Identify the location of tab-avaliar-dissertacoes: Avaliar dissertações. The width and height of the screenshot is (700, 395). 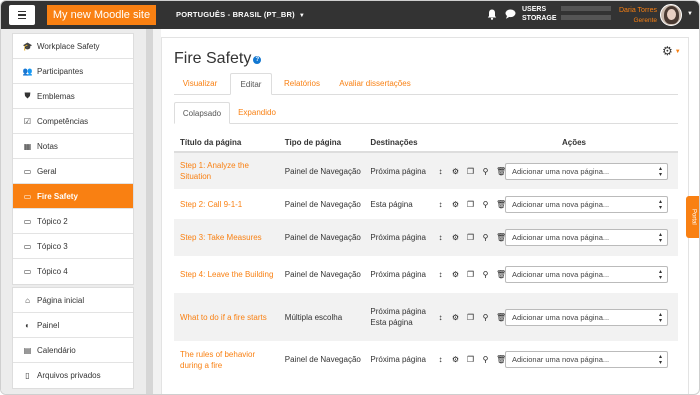
(375, 84).